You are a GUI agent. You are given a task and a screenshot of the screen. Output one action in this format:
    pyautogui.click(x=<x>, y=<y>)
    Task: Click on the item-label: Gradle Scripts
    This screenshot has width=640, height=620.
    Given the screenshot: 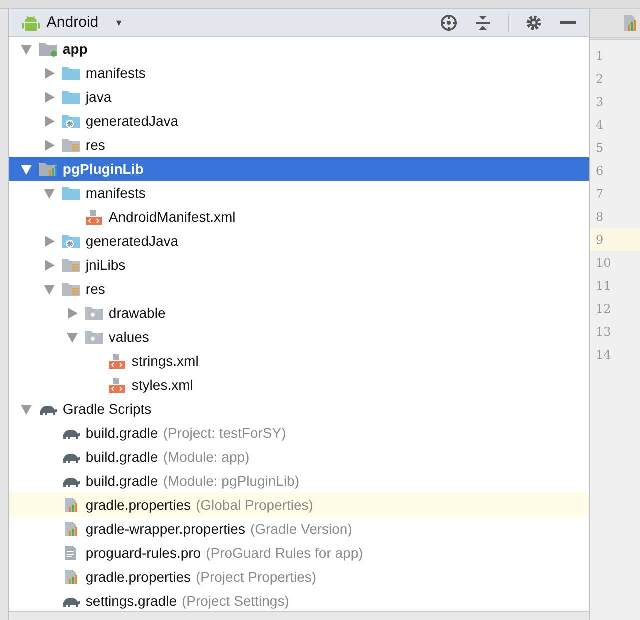 What is the action you would take?
    pyautogui.click(x=107, y=409)
    